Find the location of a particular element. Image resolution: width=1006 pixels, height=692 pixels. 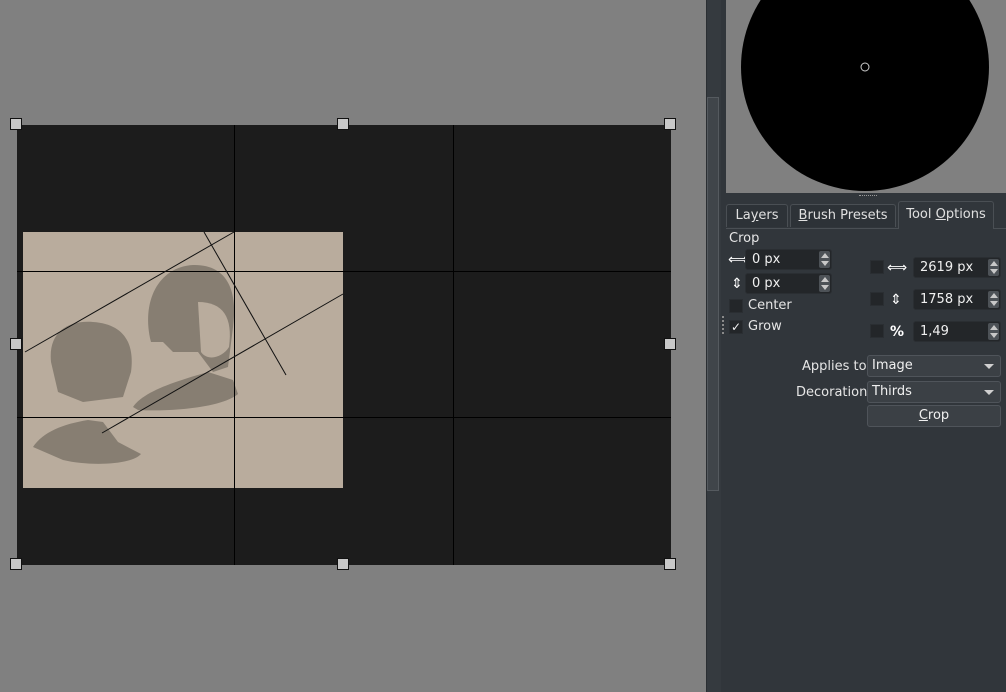

horizontal-move-icon: ⟺ is located at coordinates (738, 260).